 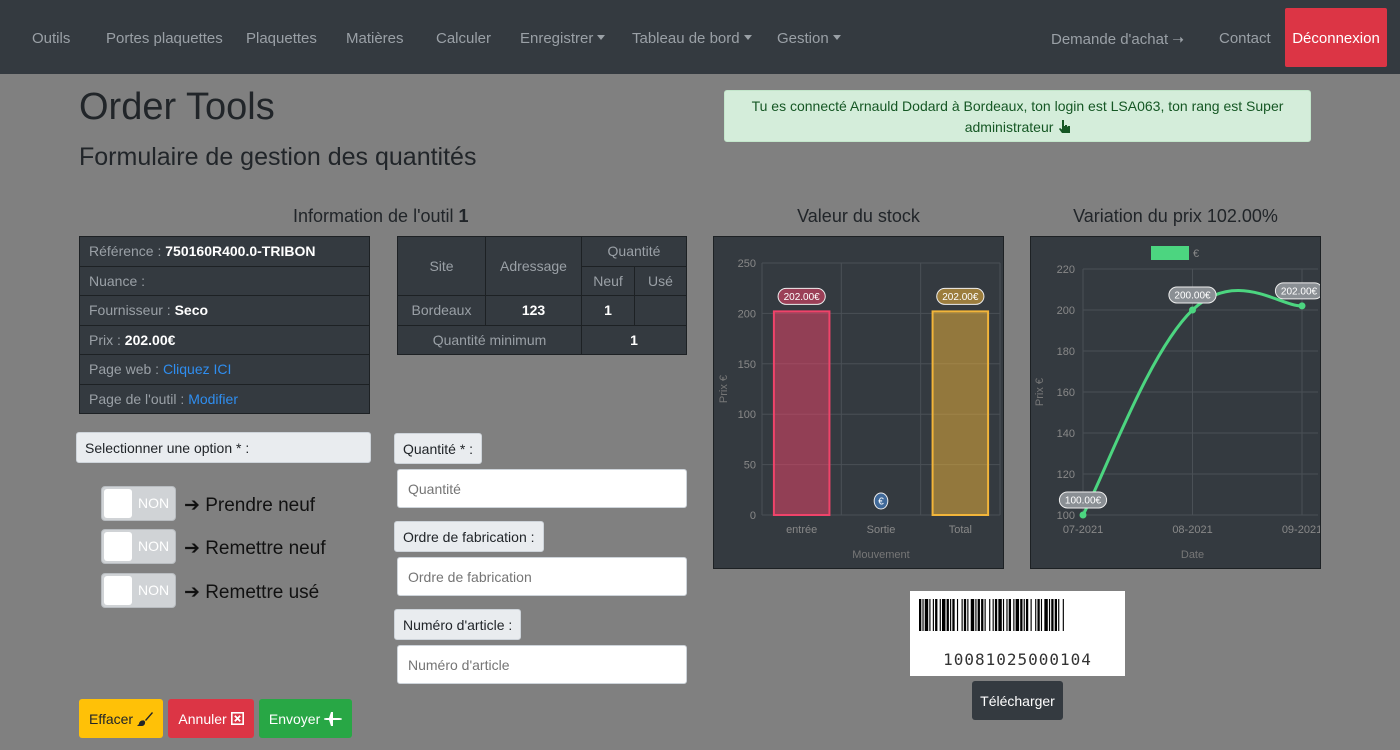 What do you see at coordinates (107, 339) in the screenshot?
I see `price-label: Prix :` at bounding box center [107, 339].